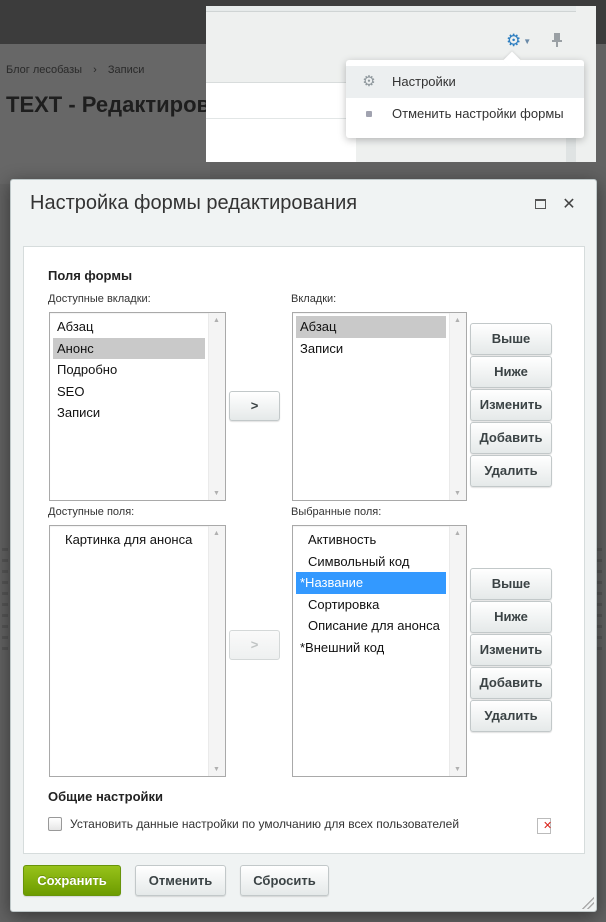 Image resolution: width=606 pixels, height=922 pixels. Describe the element at coordinates (180, 880) in the screenshot. I see `cancel-button: Отменить` at that location.